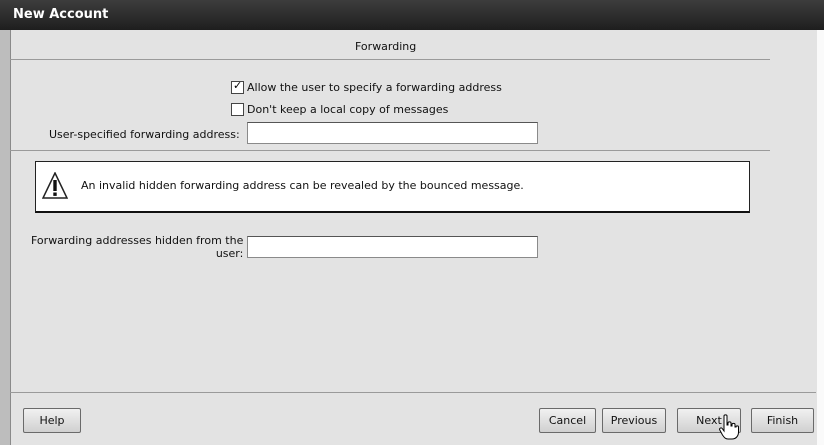 Image resolution: width=824 pixels, height=445 pixels. Describe the element at coordinates (348, 109) in the screenshot. I see `no-local-copy-label: Don't keep a local copy of messages` at that location.